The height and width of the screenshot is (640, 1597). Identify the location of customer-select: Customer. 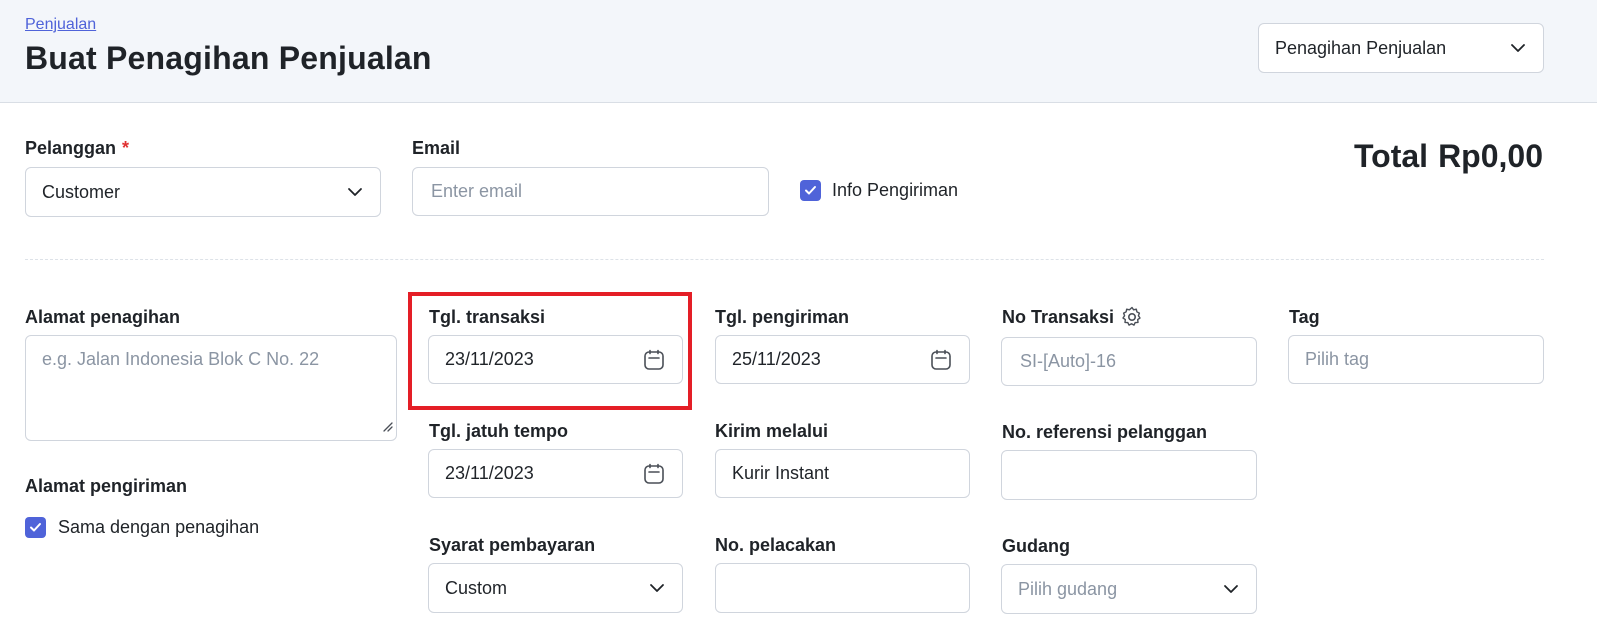
(203, 192).